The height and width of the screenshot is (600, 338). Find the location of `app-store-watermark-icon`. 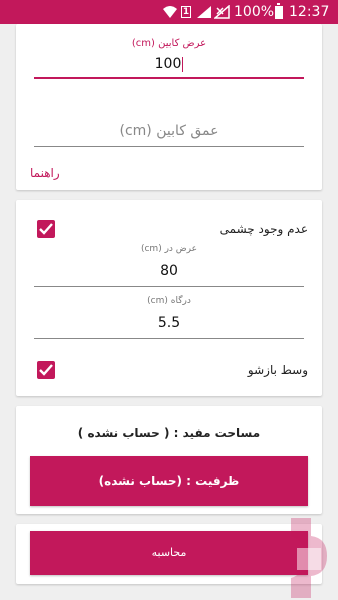

app-store-watermark-icon is located at coordinates (309, 558).